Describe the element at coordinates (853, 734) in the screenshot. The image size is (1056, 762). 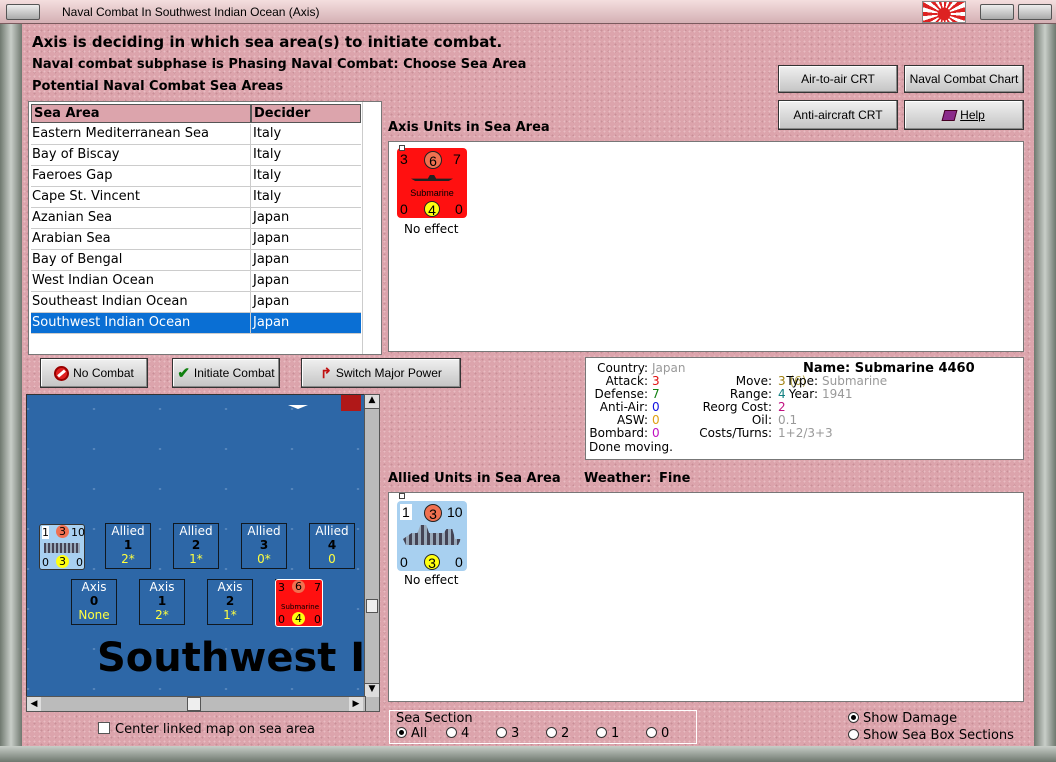
I see `show-sea-box-radio` at that location.